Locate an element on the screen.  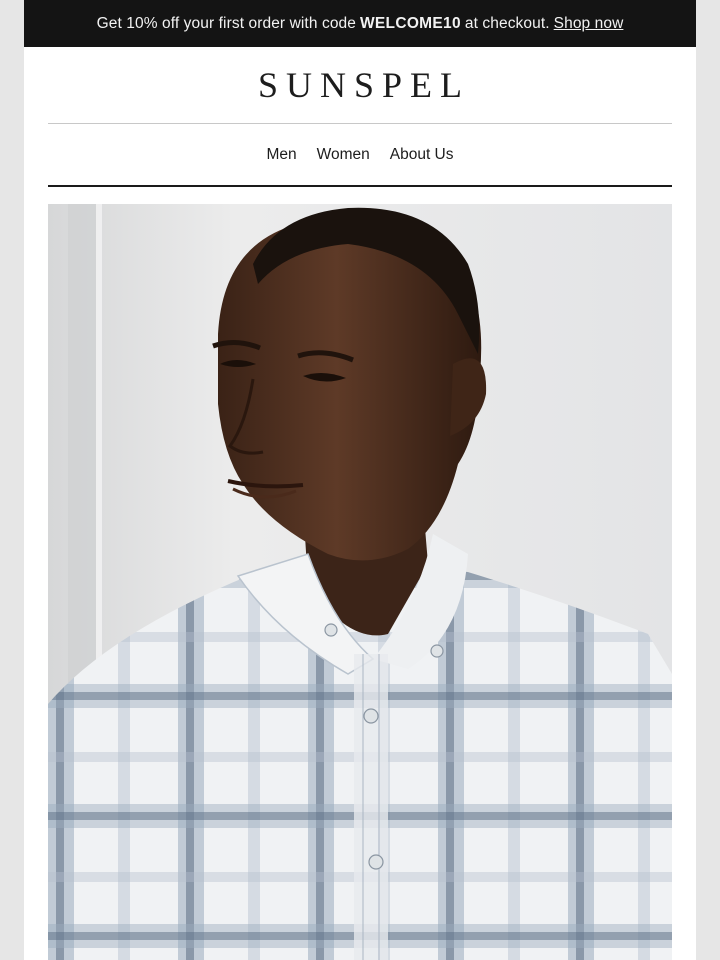
nav-item-about-us: About Us is located at coordinates (422, 155).